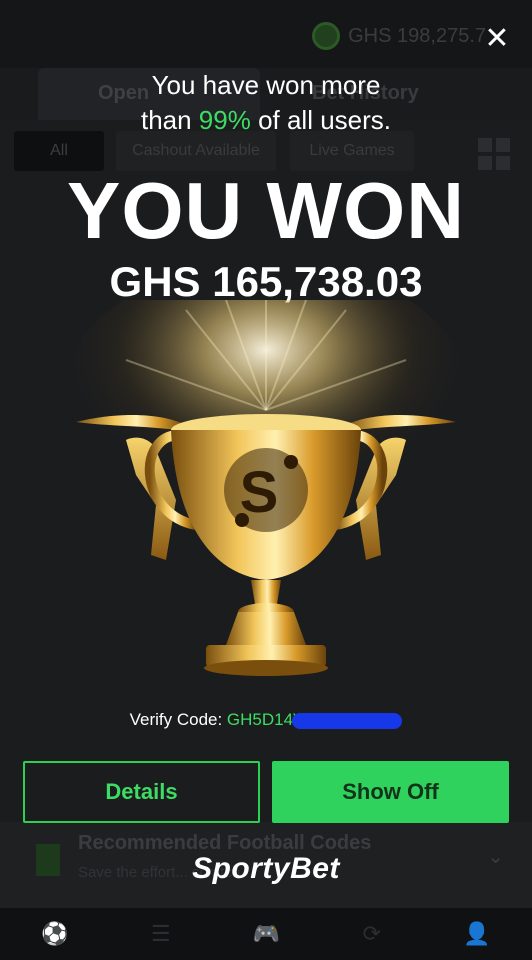  What do you see at coordinates (266, 85) in the screenshot?
I see `win-message-line1: You have won more` at bounding box center [266, 85].